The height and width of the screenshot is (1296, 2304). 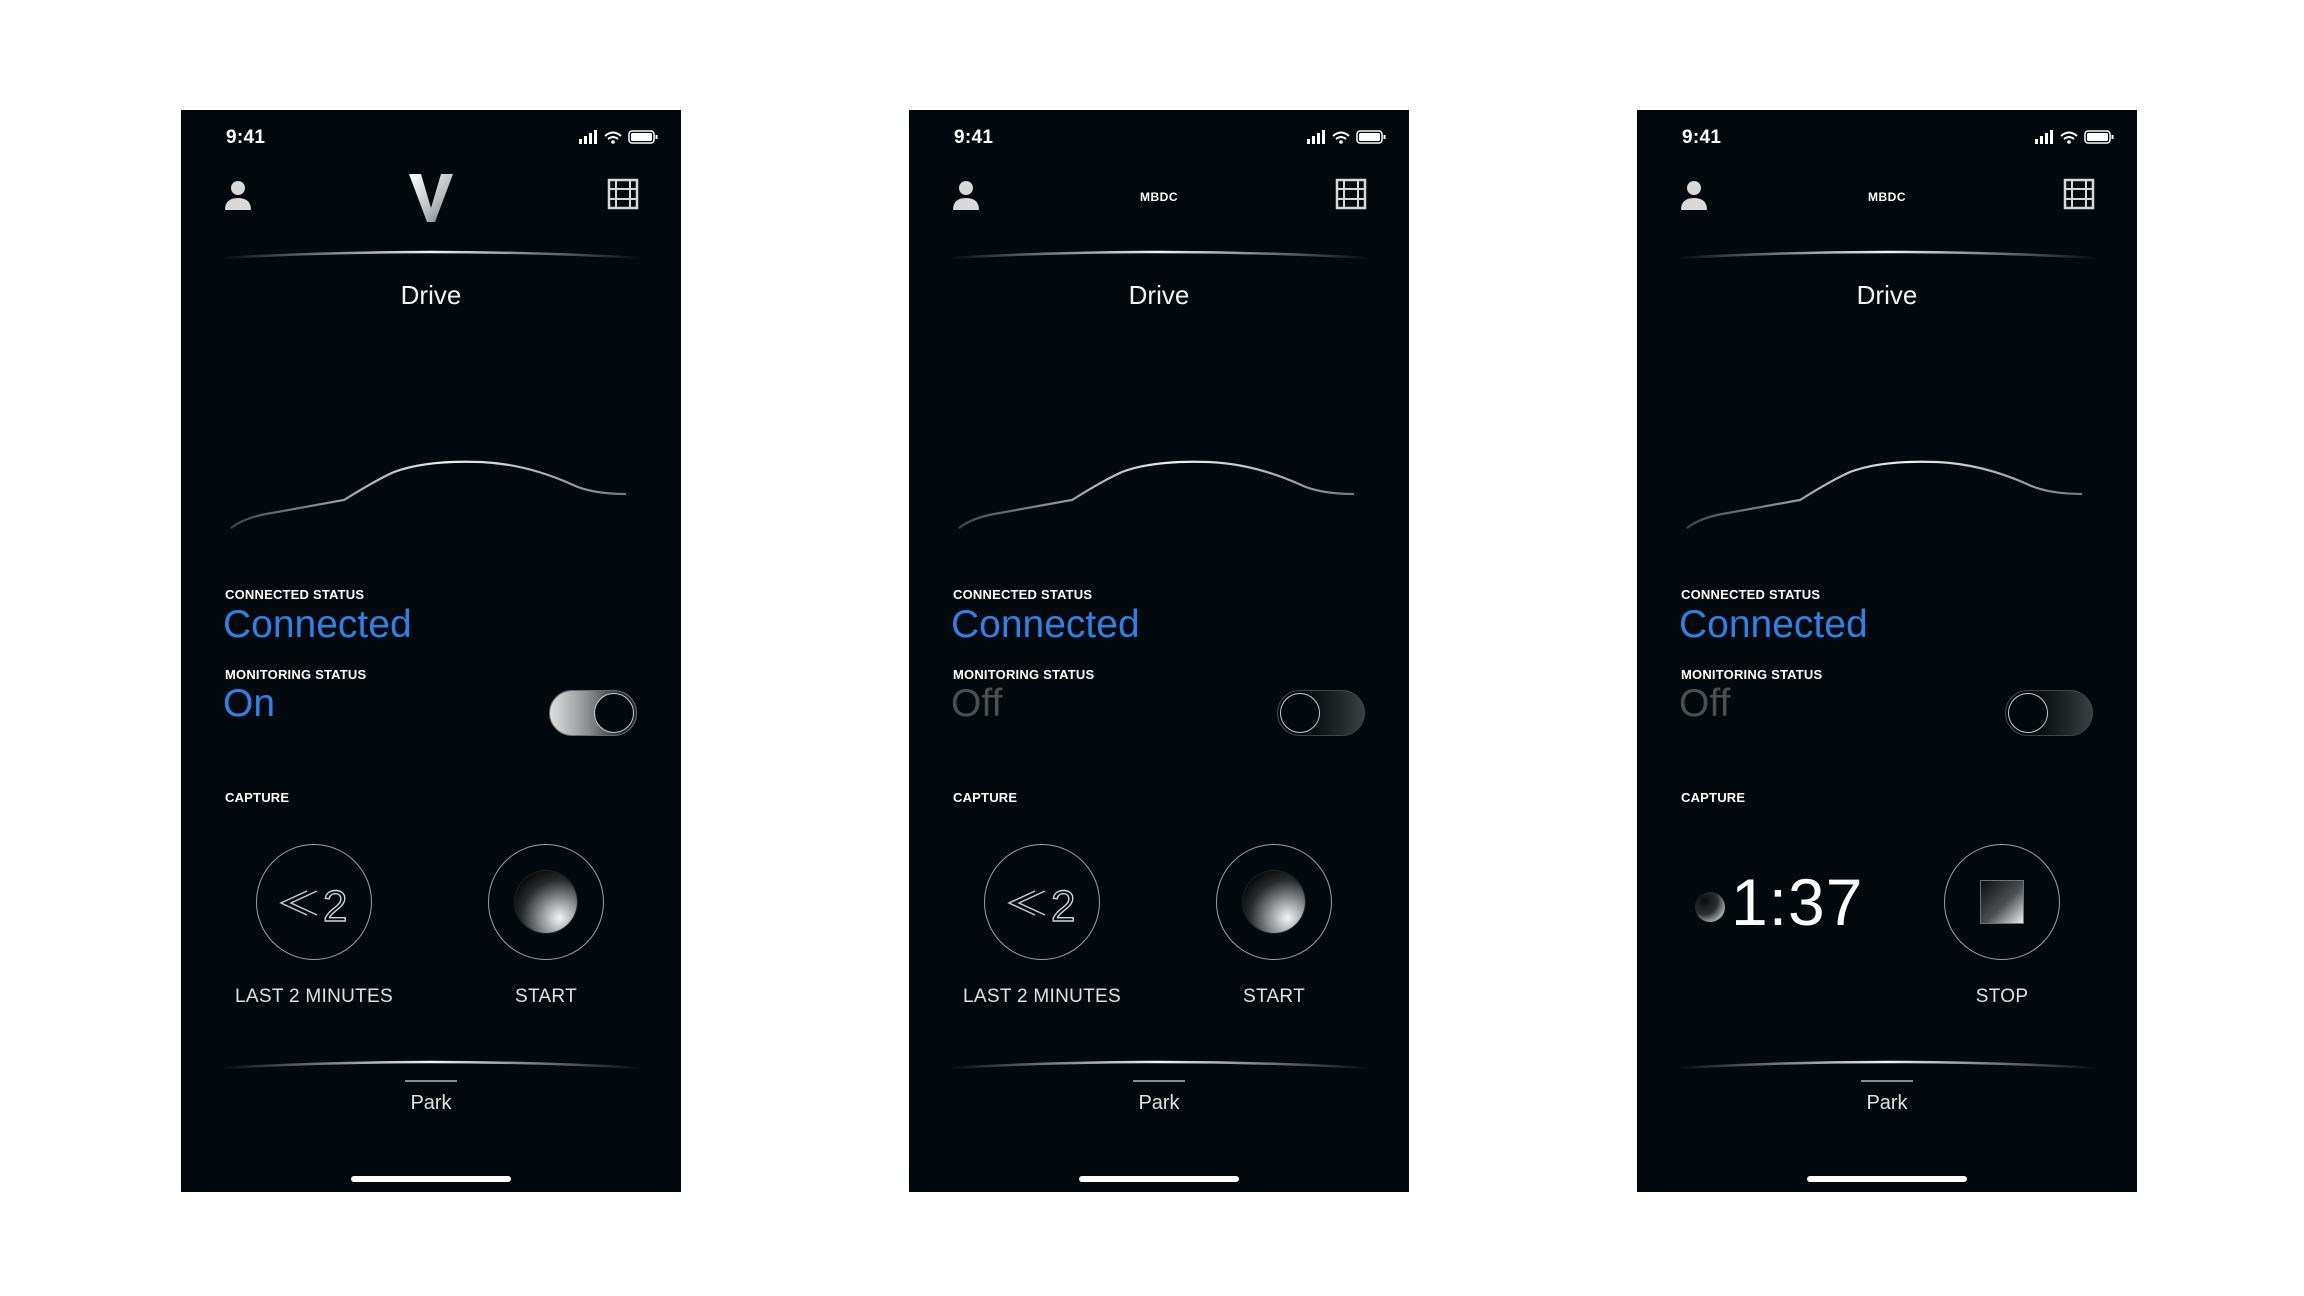 I want to click on stop-label: STOP, so click(x=2002, y=996).